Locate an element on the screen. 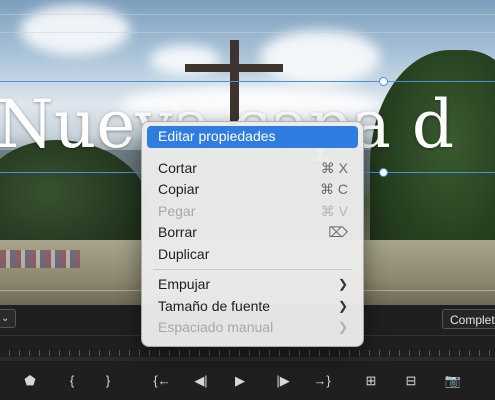 This screenshot has width=495, height=400. delete-key-icon: ⌦ is located at coordinates (338, 232).